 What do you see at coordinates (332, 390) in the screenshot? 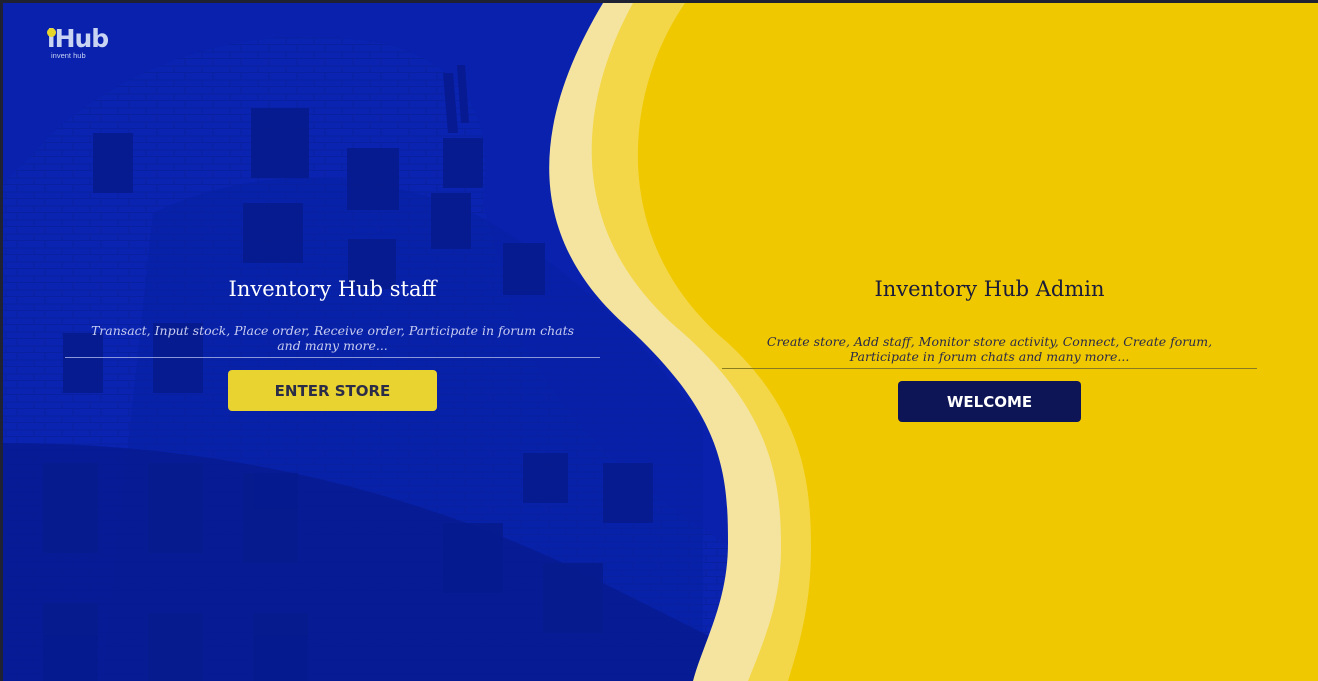
I see `enter-store-button: ENTER STORE` at bounding box center [332, 390].